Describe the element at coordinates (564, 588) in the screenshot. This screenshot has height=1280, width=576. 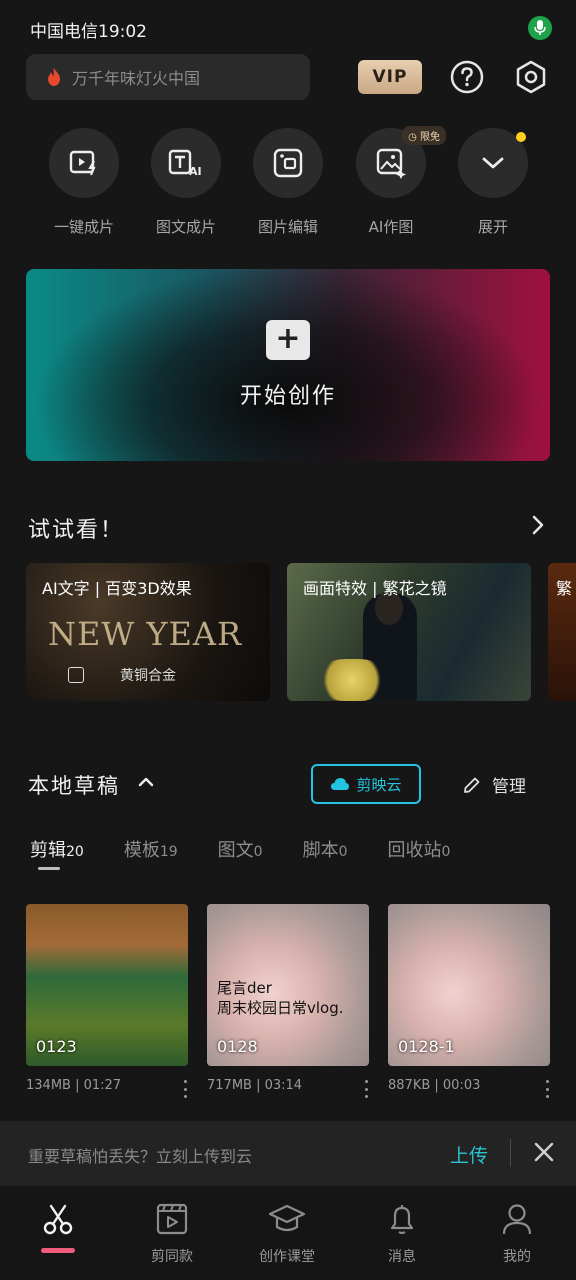
I see `try-card-title: 繁` at that location.